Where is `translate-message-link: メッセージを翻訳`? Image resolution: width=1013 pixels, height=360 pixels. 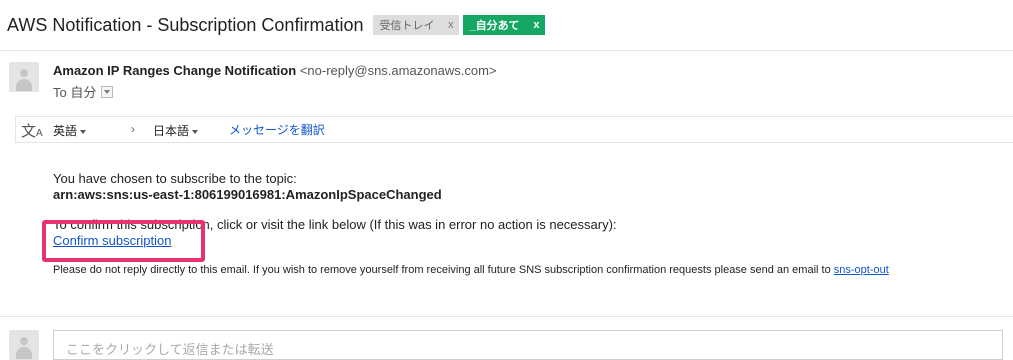 translate-message-link: メッセージを翻訳 is located at coordinates (277, 129).